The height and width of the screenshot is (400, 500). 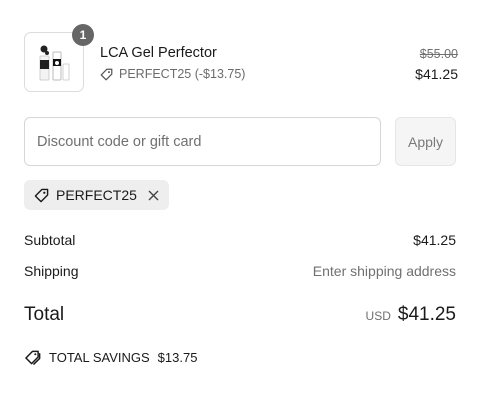 What do you see at coordinates (50, 240) in the screenshot?
I see `subtotal-label: Subtotal` at bounding box center [50, 240].